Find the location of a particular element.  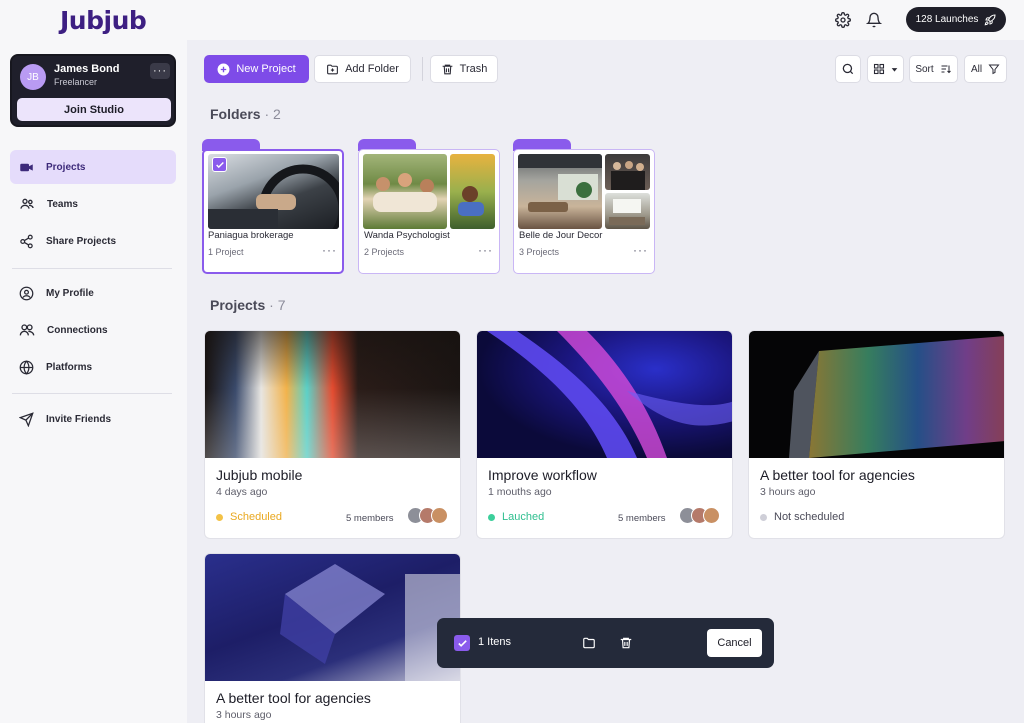

folders-heading: Folders · 2 is located at coordinates (245, 114).